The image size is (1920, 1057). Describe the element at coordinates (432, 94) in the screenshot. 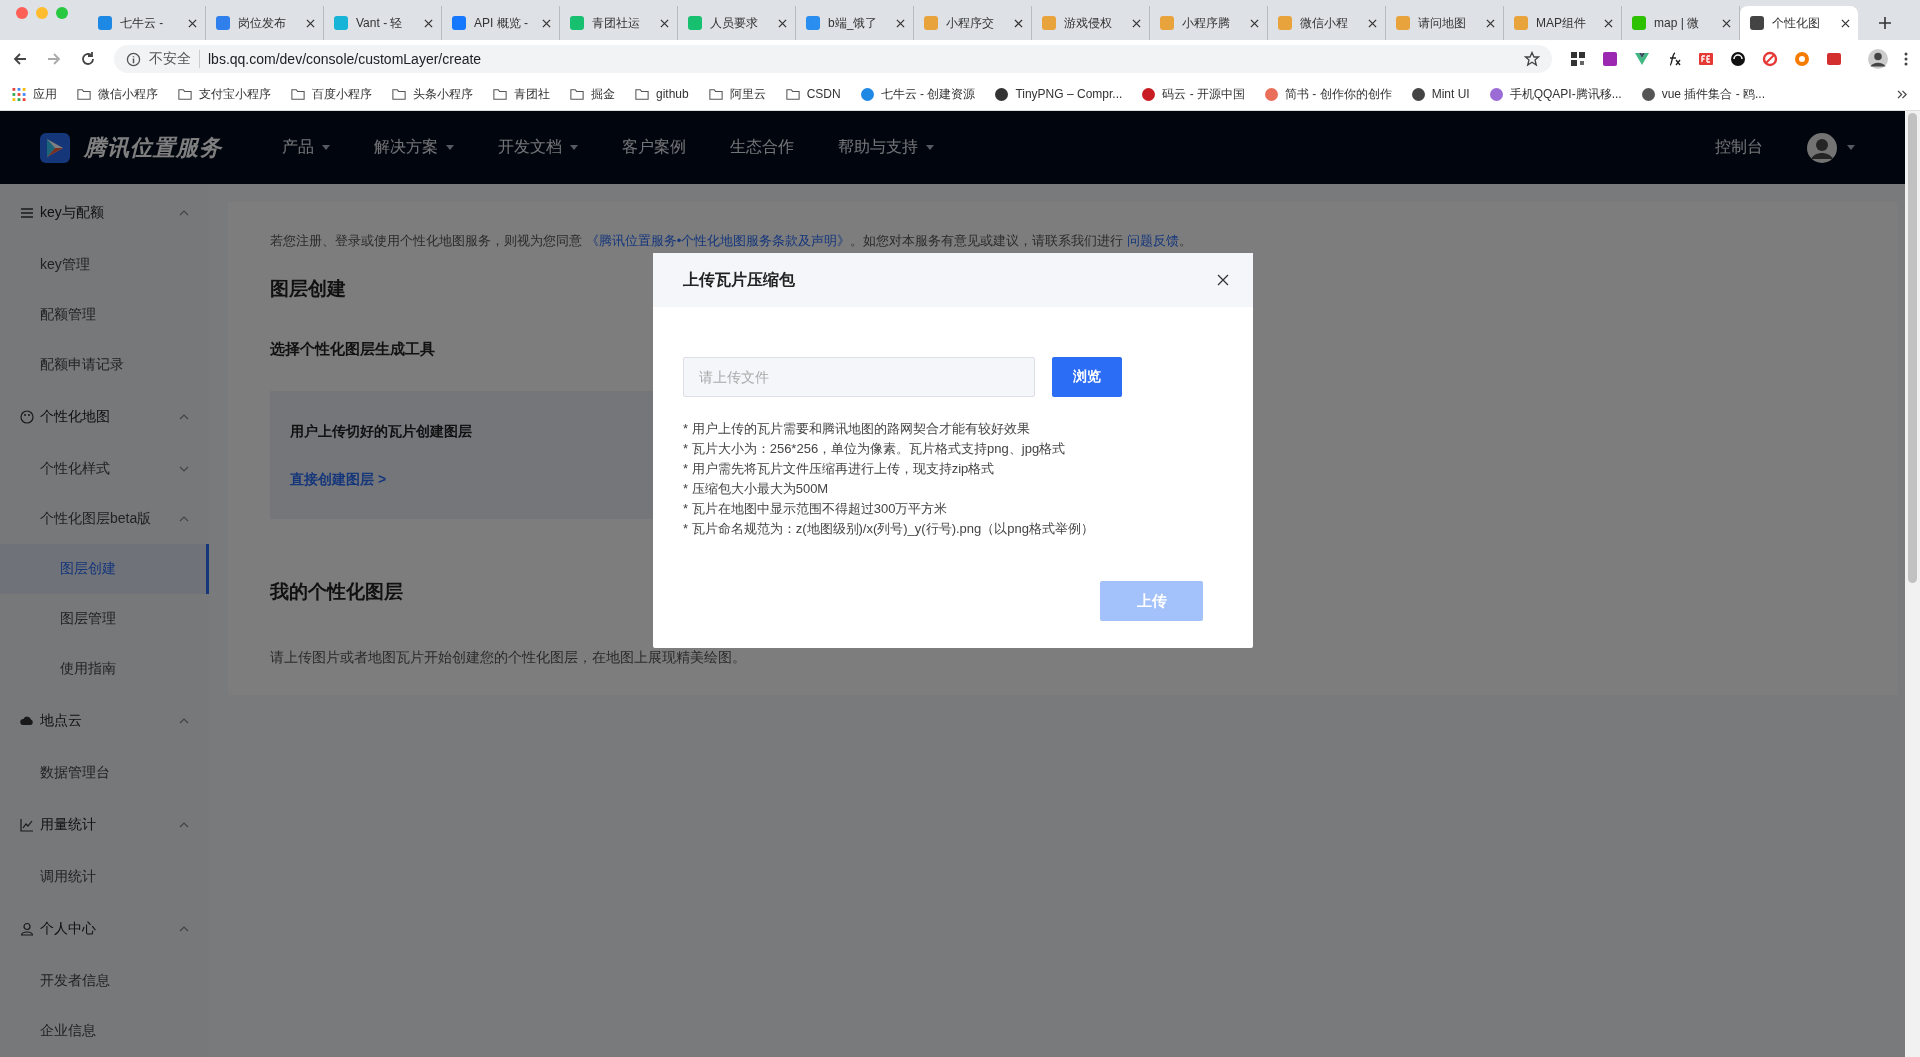

I see `bookmark: 头条小程序` at that location.